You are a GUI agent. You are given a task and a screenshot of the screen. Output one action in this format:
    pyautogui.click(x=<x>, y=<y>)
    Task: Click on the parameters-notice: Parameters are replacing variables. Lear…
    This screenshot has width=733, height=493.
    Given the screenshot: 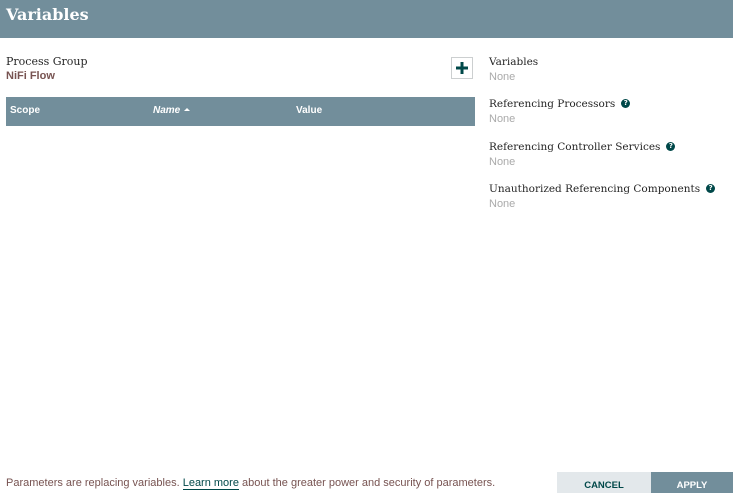 What is the action you would take?
    pyautogui.click(x=250, y=483)
    